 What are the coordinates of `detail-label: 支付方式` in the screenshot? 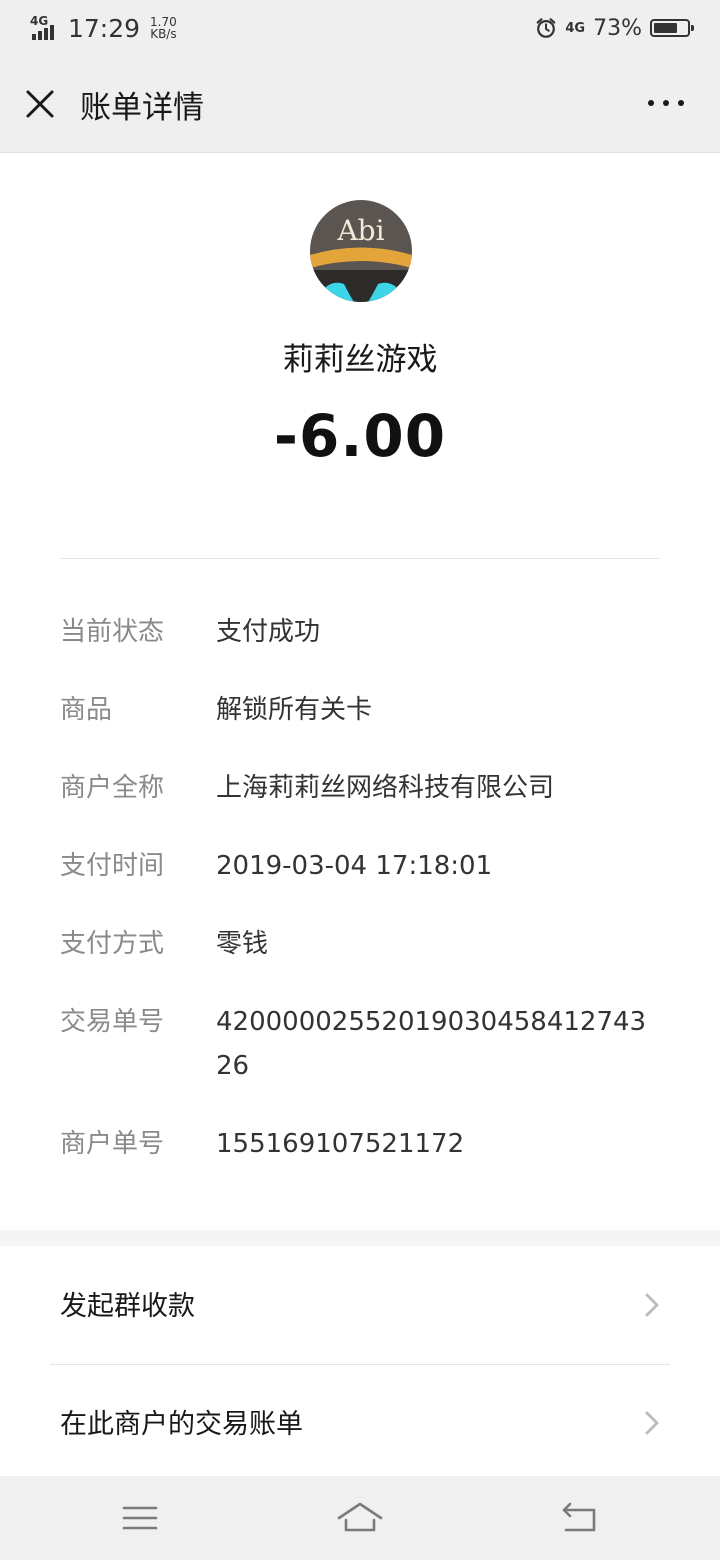 It's located at (112, 944).